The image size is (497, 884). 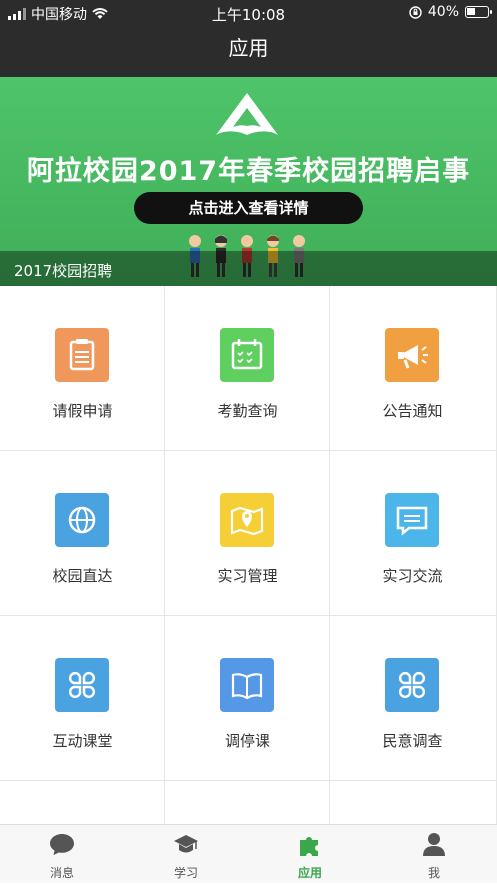 What do you see at coordinates (412, 741) in the screenshot?
I see `app-label: 民意调查` at bounding box center [412, 741].